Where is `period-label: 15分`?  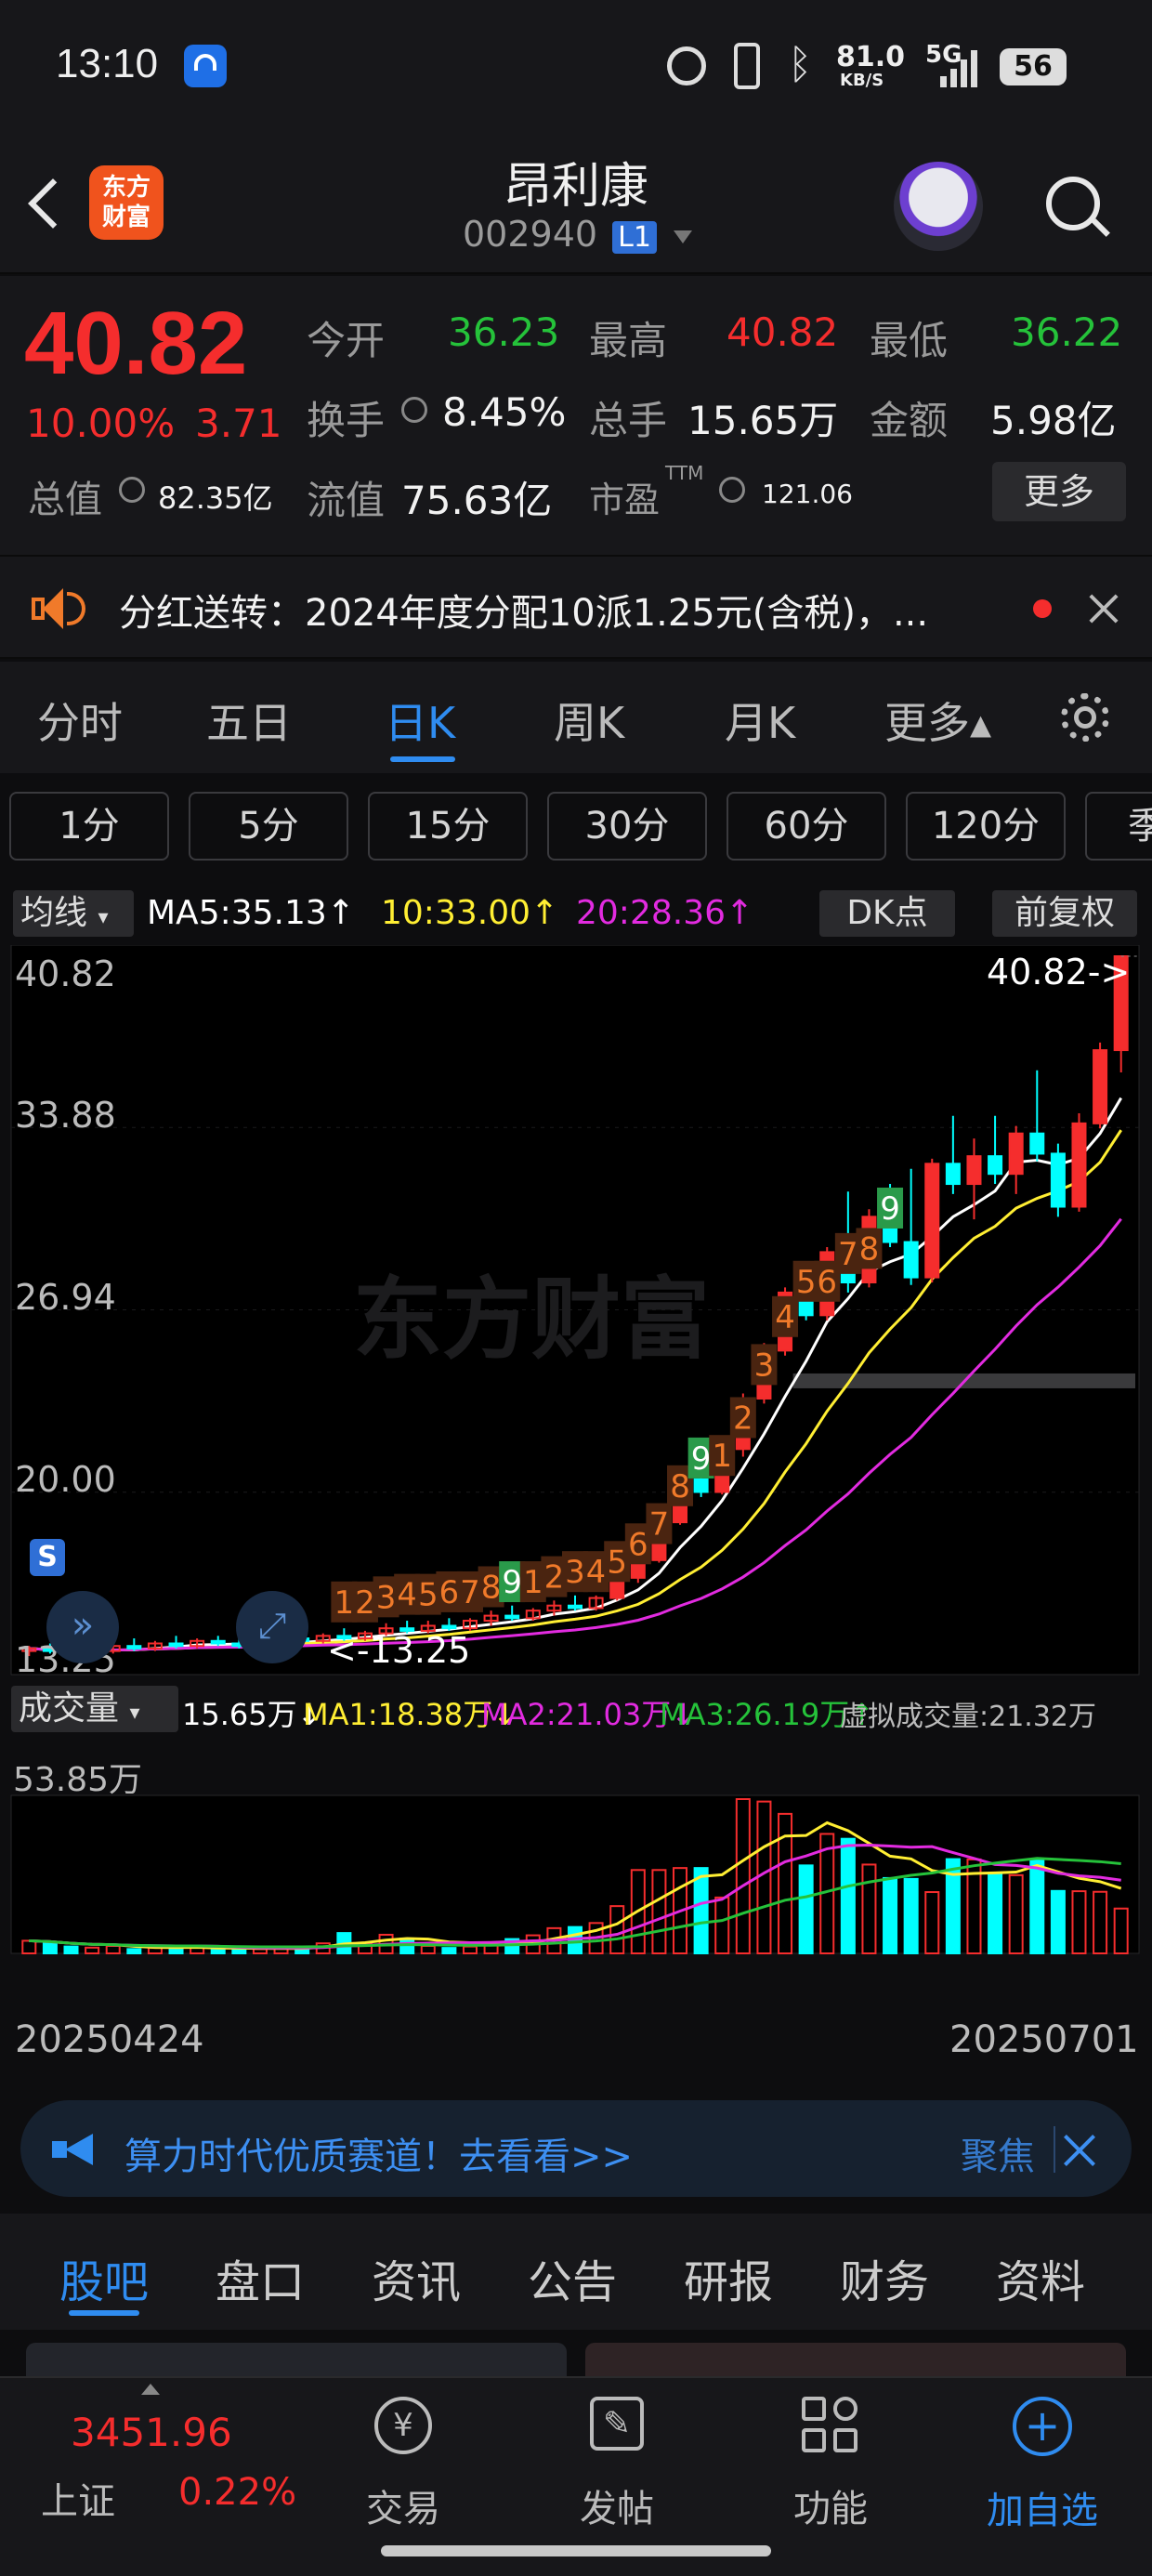
period-label: 15分 is located at coordinates (448, 826).